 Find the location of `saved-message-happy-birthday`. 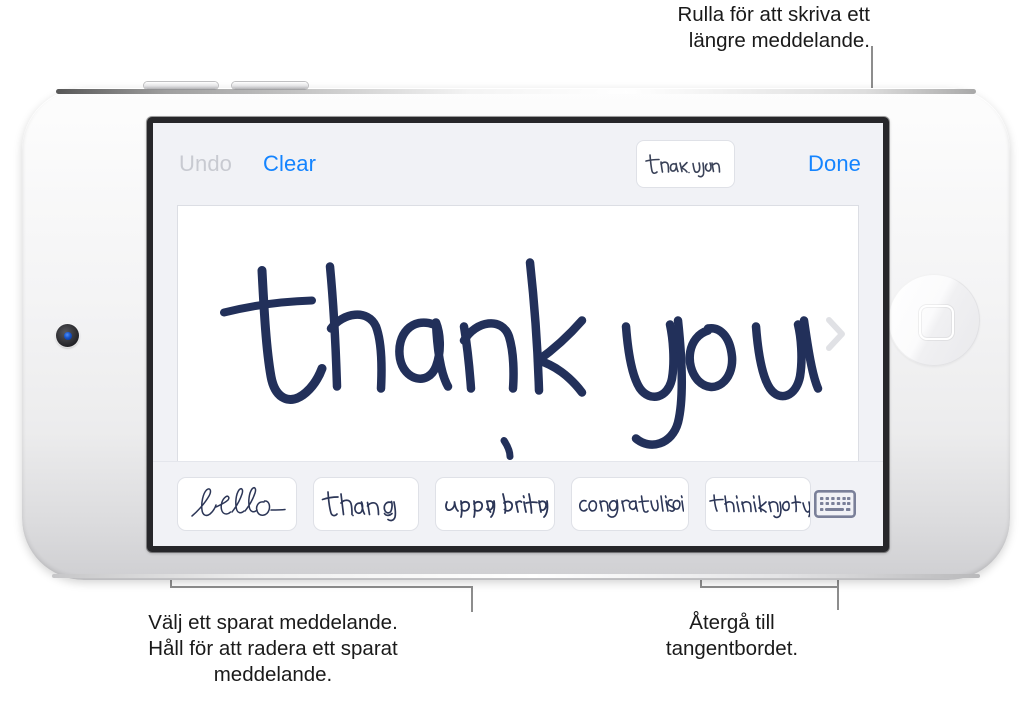

saved-message-happy-birthday is located at coordinates (495, 504).